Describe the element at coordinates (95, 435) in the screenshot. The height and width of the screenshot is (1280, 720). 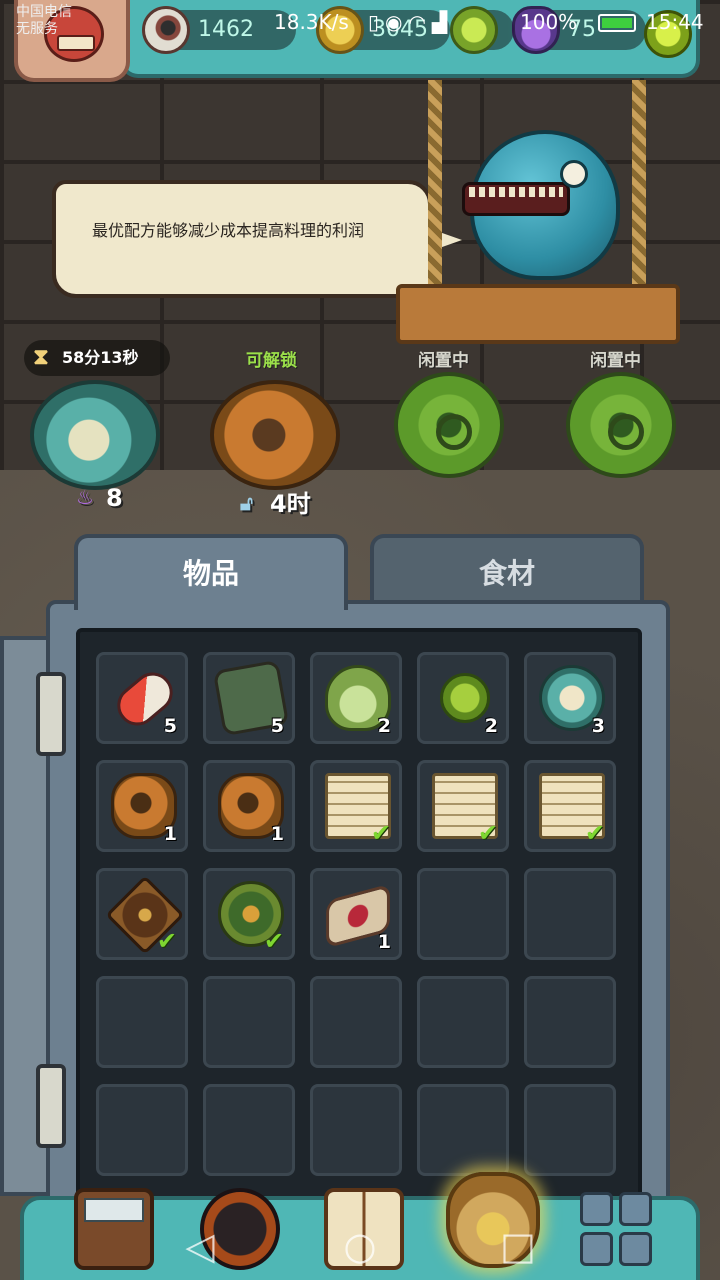
I see `station-1-creature` at that location.